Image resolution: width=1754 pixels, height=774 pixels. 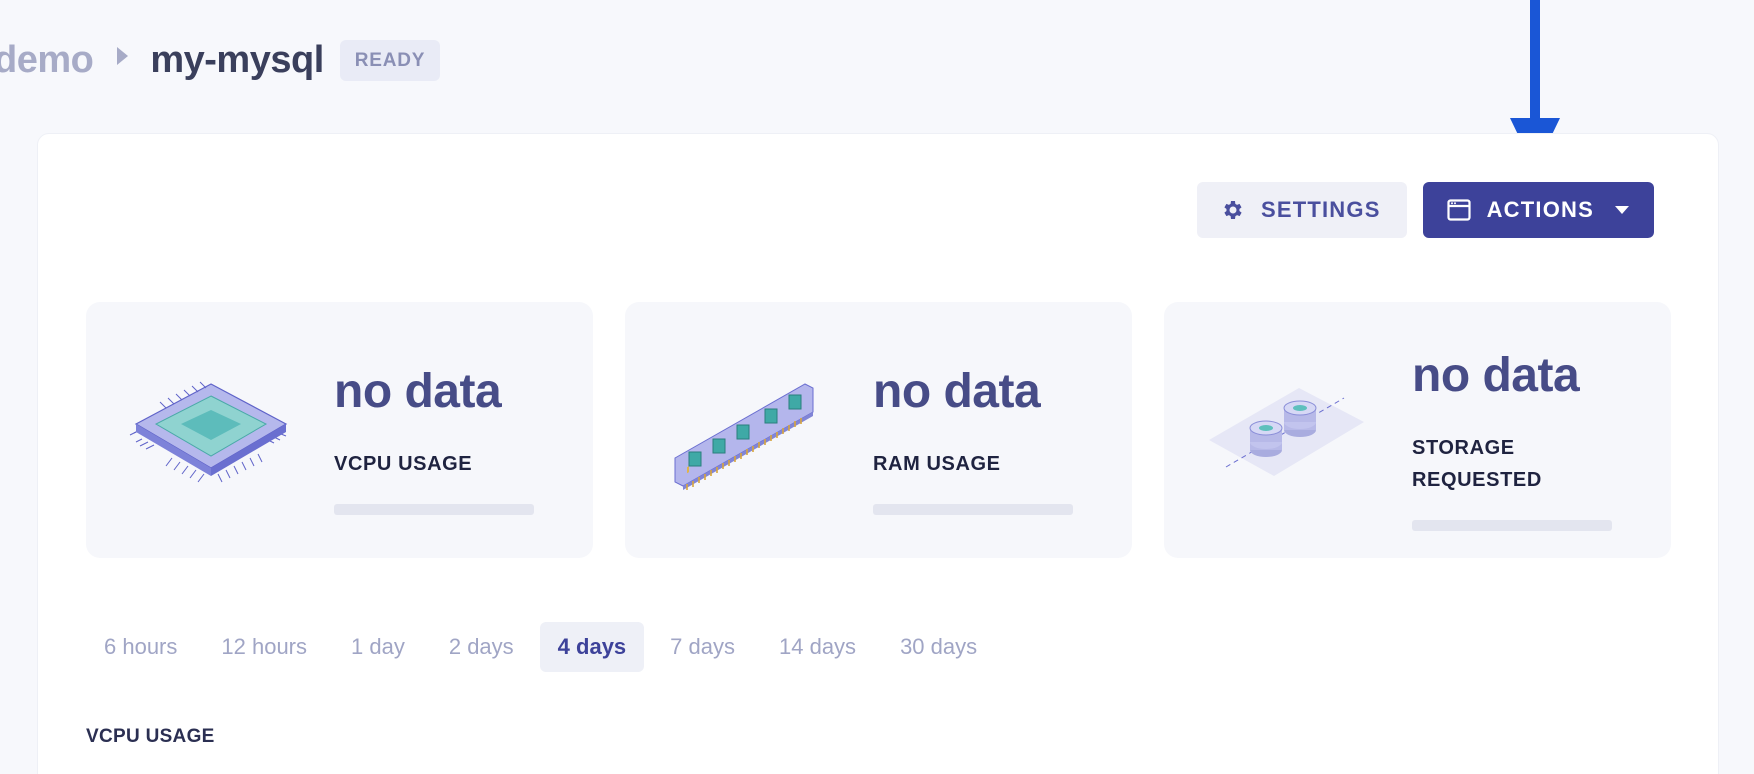 I want to click on stat-card-body: no data VCPU USAGE, so click(x=444, y=441).